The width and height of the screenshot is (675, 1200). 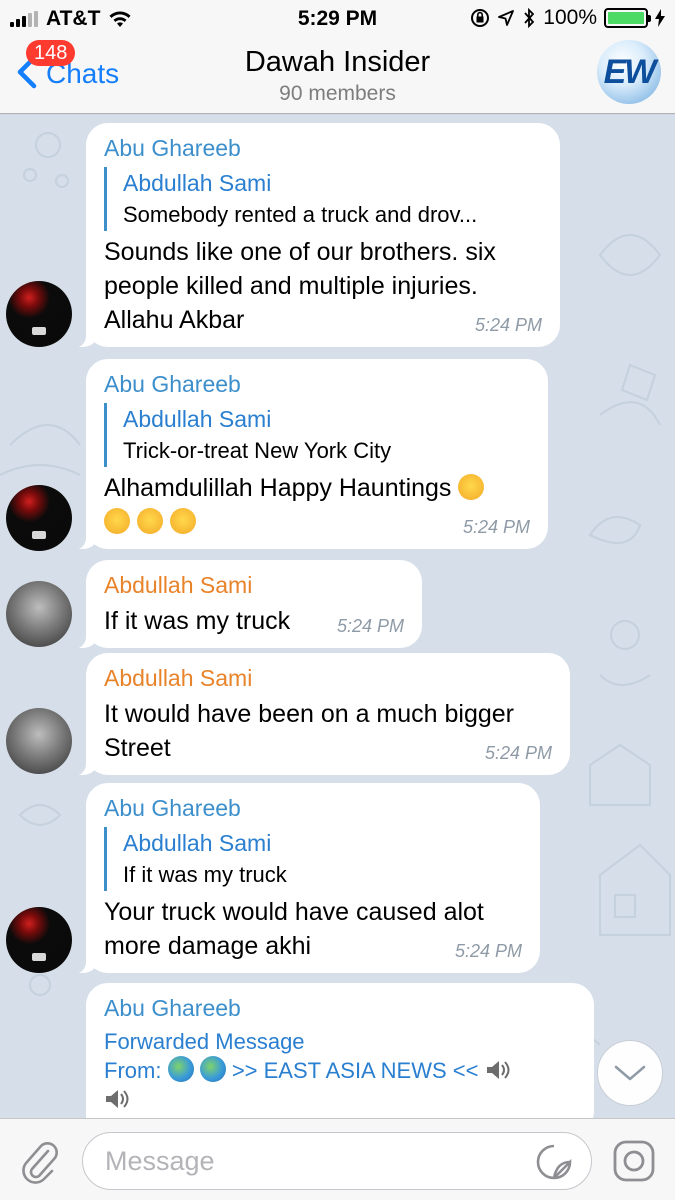 I want to click on scroll-to-bottom-button, so click(x=630, y=1073).